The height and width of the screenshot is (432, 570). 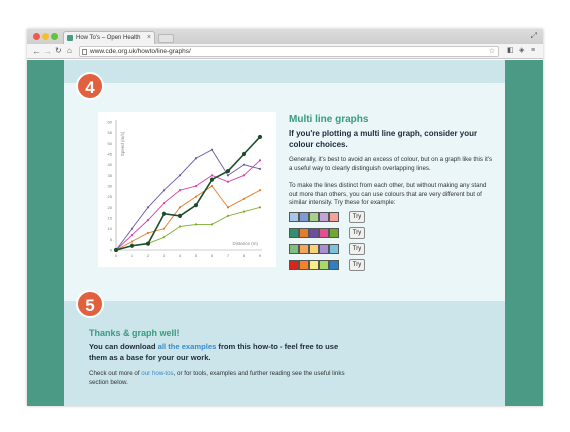 I want to click on new-tab-button, so click(x=166, y=38).